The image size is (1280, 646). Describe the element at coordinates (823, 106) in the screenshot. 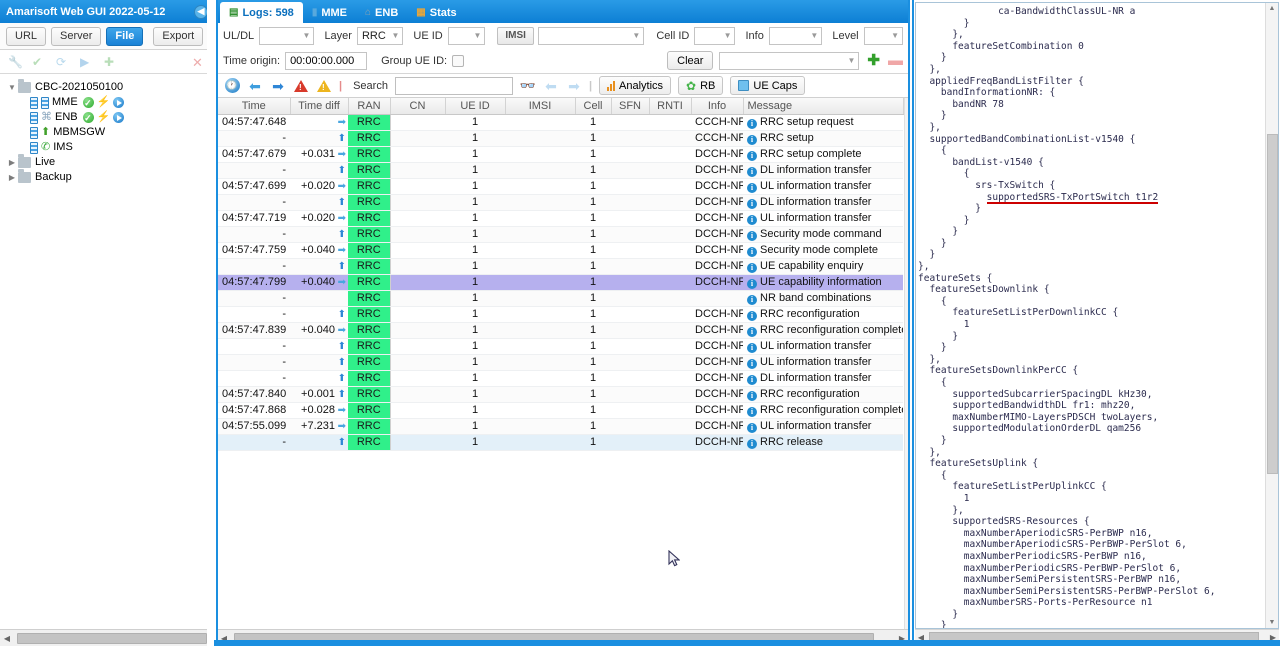

I see `col-message: Message` at that location.